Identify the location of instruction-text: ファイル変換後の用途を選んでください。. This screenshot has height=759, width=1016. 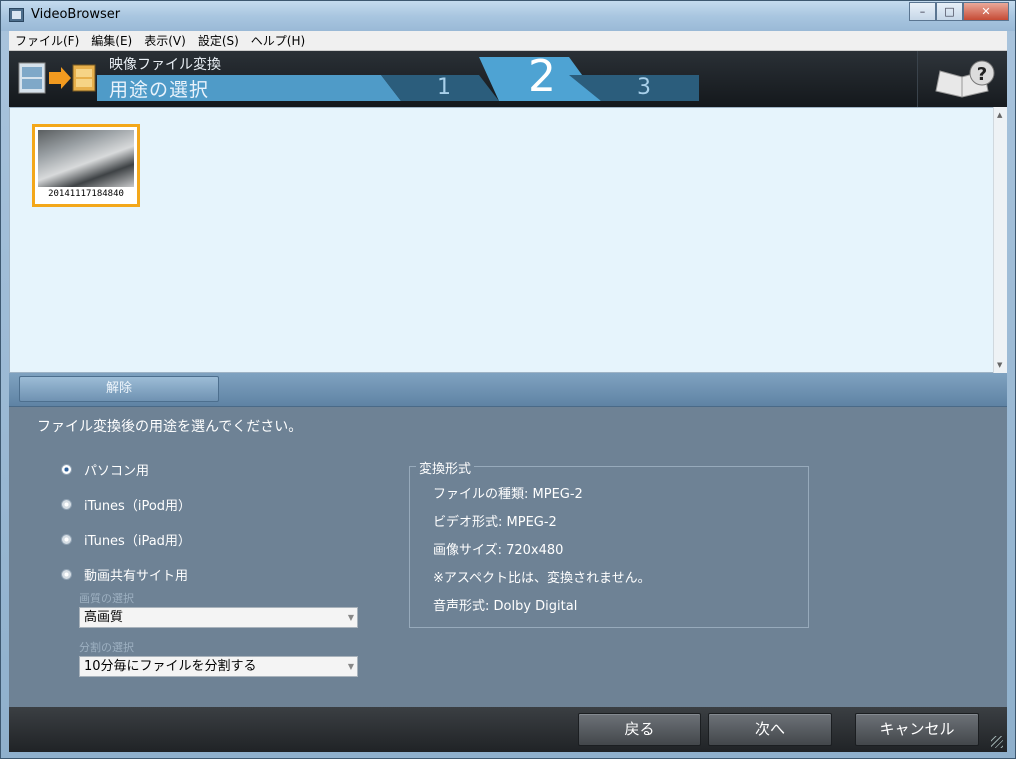
(170, 427).